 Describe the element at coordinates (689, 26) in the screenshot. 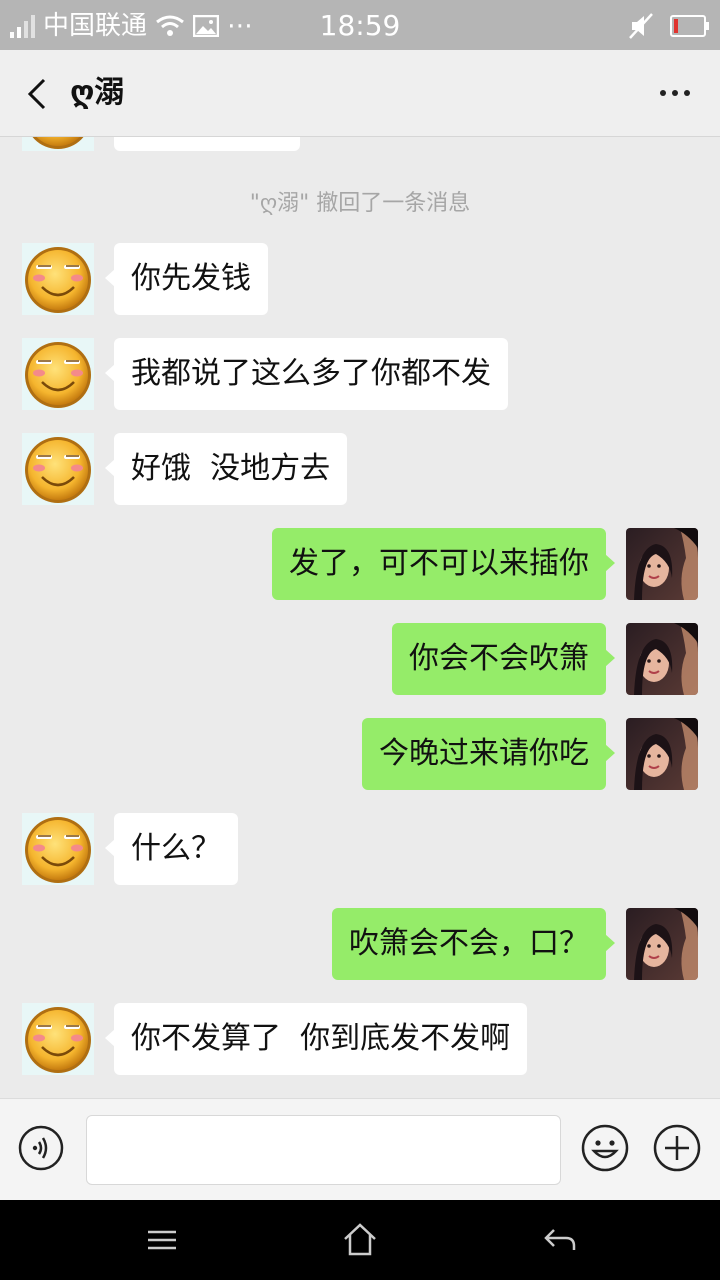

I see `battery-icon` at that location.